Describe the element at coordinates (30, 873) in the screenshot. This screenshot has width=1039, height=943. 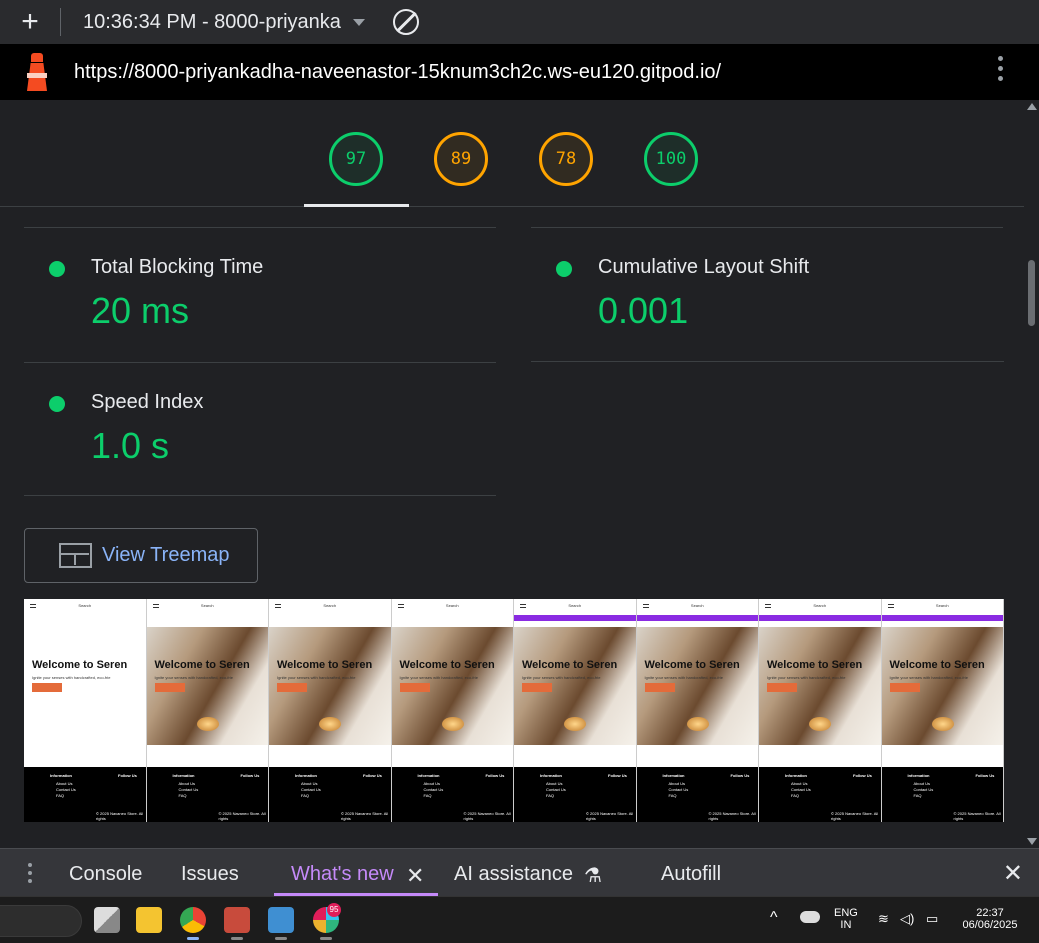
I see `drawer-menu-icon` at that location.